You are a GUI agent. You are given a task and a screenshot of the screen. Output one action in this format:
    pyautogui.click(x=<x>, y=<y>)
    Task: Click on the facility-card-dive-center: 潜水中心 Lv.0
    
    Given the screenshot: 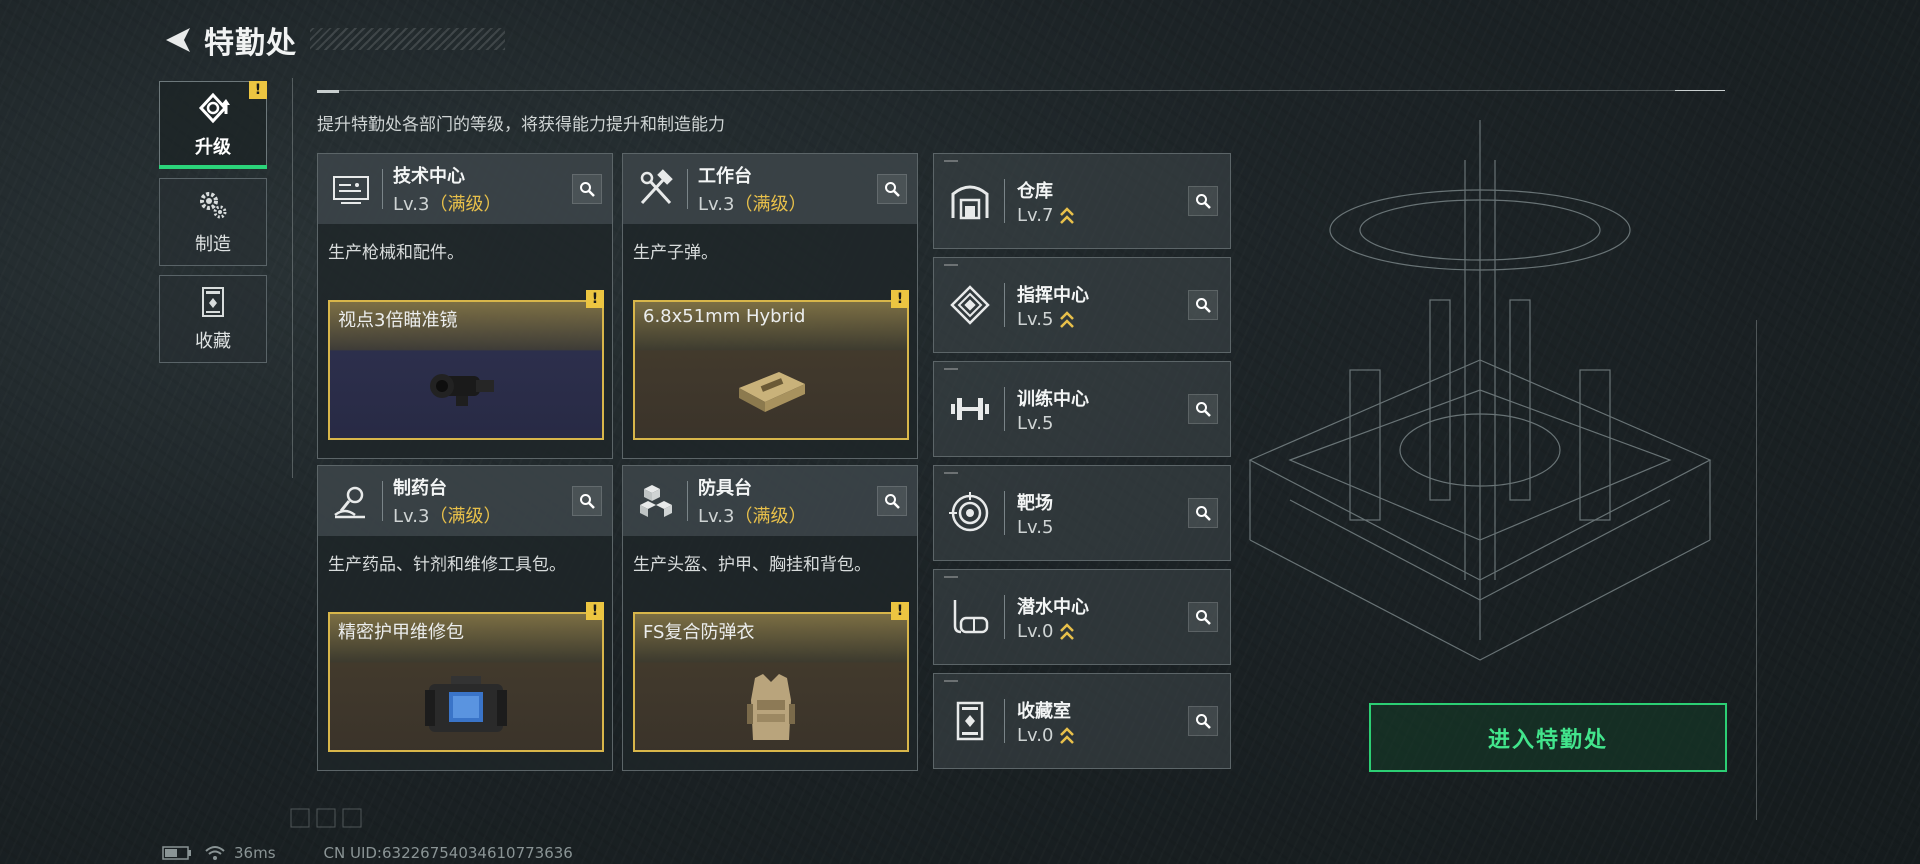 What is the action you would take?
    pyautogui.click(x=1082, y=617)
    